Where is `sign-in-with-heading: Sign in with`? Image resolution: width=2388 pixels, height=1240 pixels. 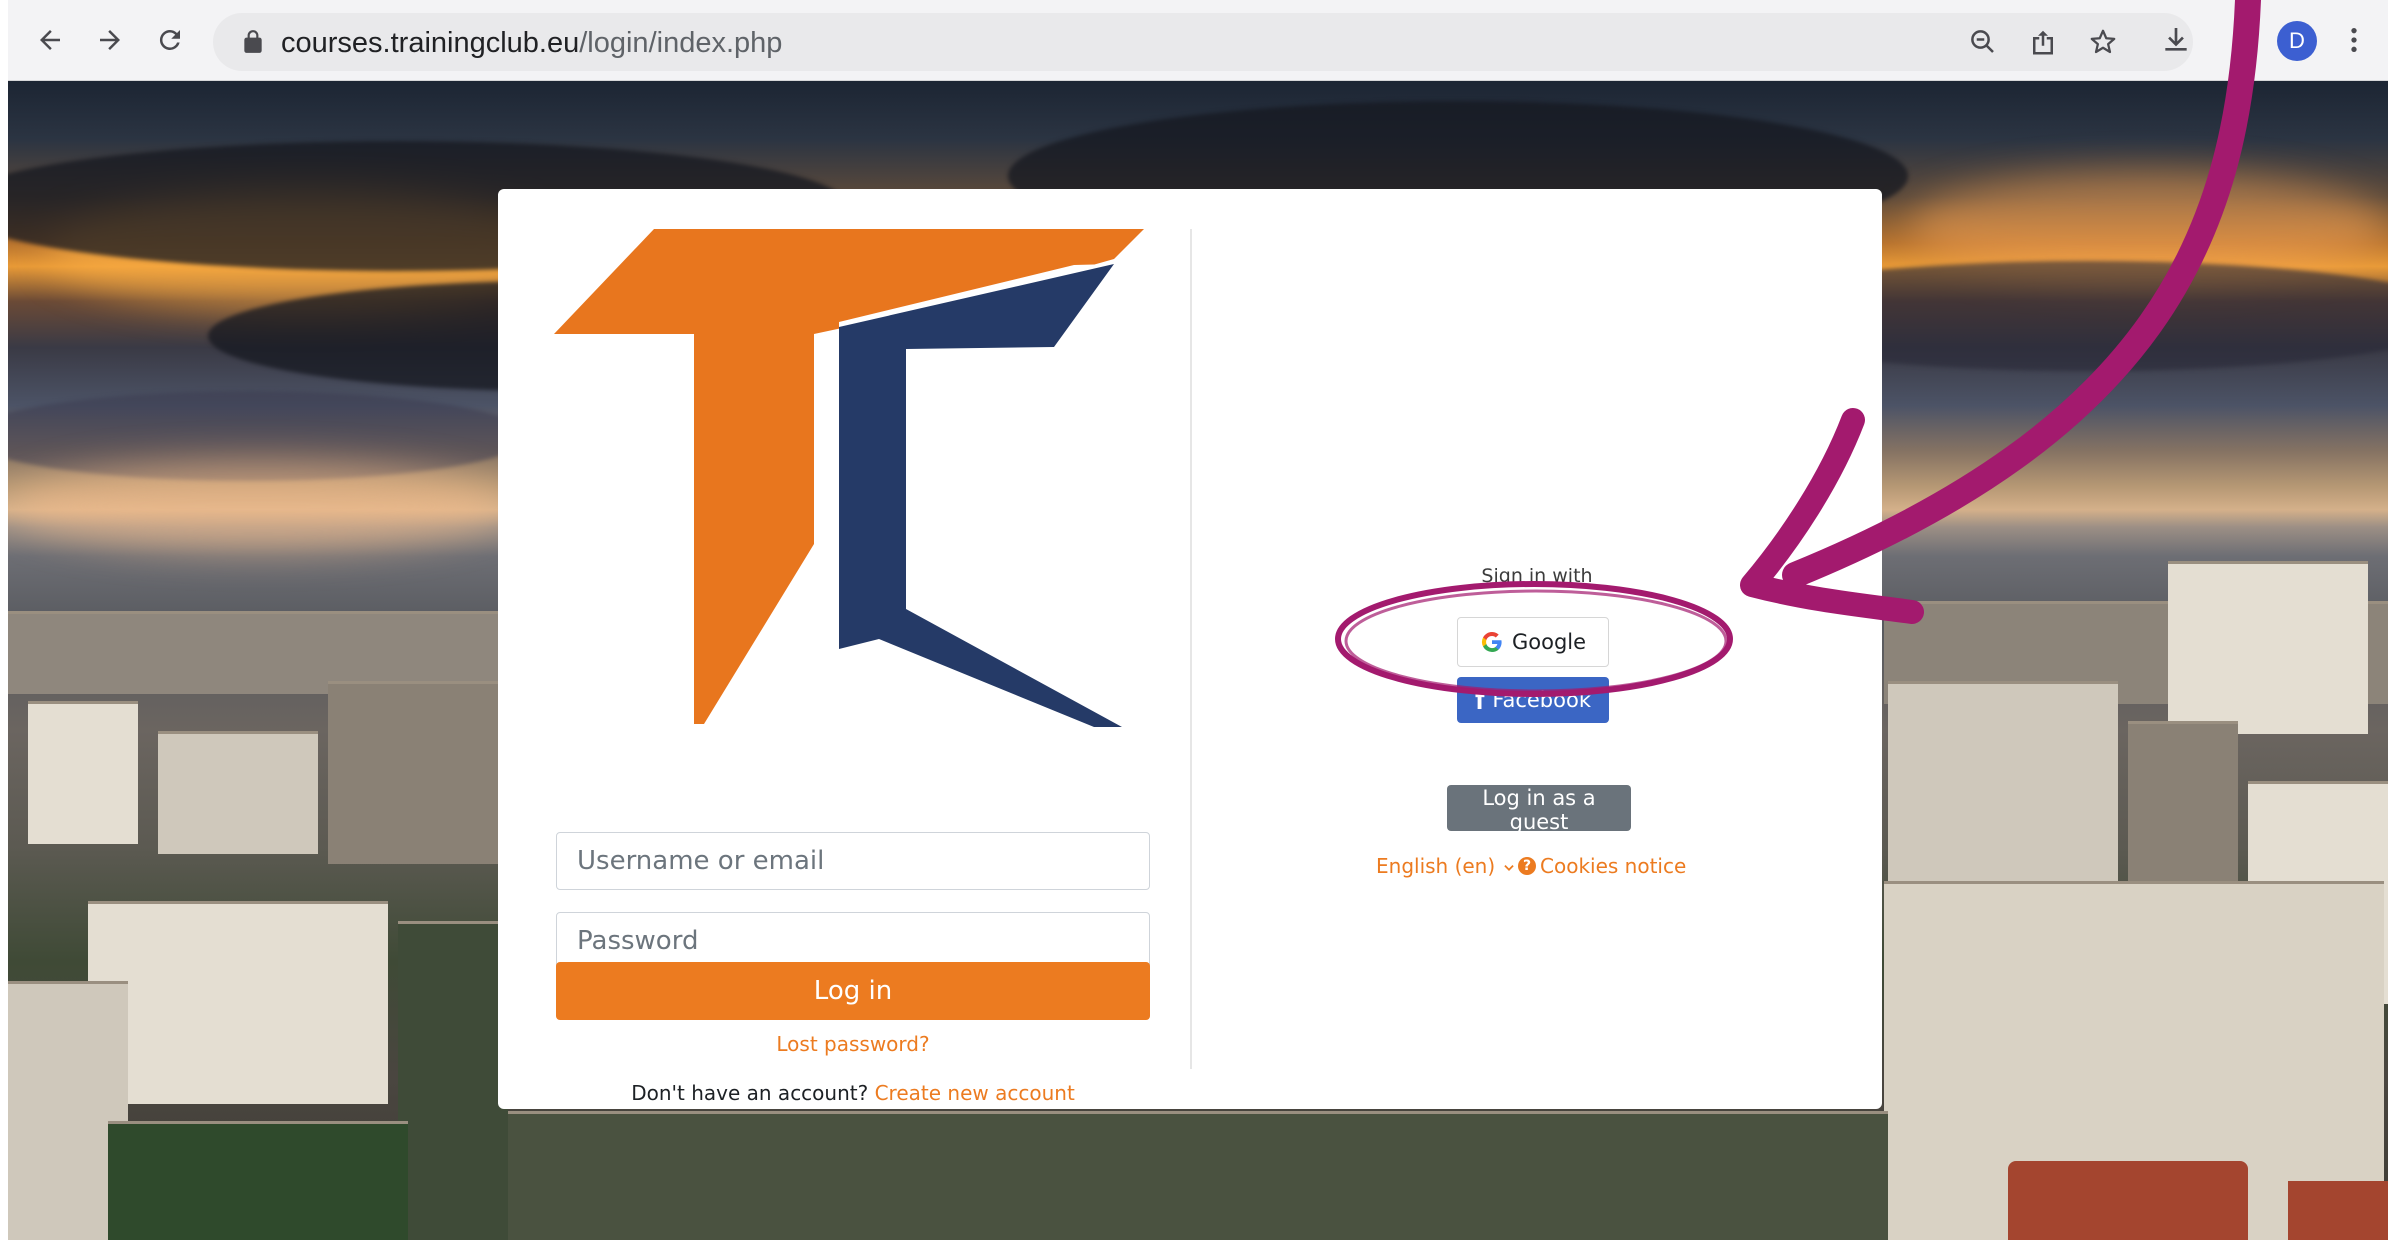 sign-in-with-heading: Sign in with is located at coordinates (1537, 576).